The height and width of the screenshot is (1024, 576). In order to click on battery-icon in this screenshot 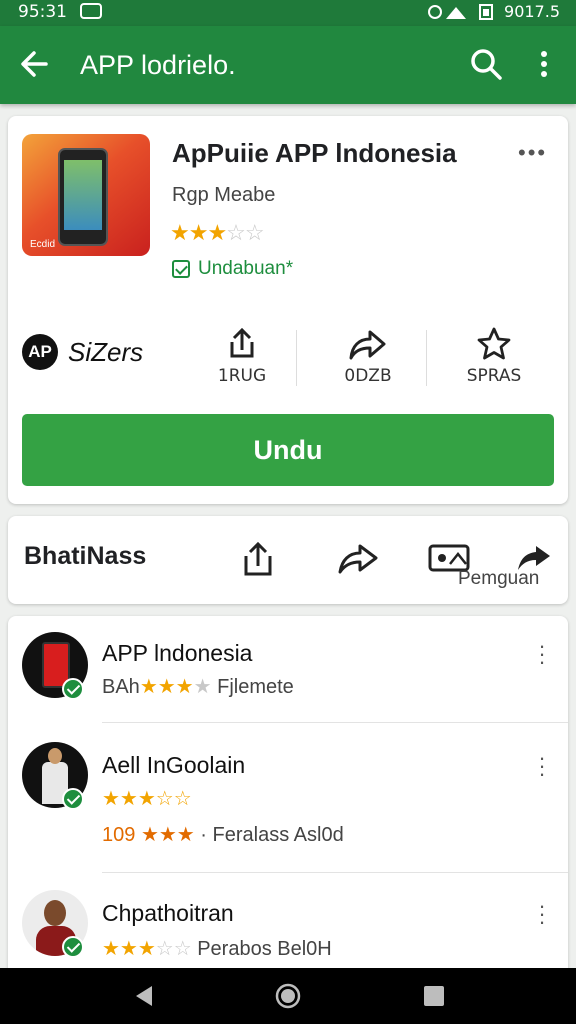, I will do `click(486, 11)`.